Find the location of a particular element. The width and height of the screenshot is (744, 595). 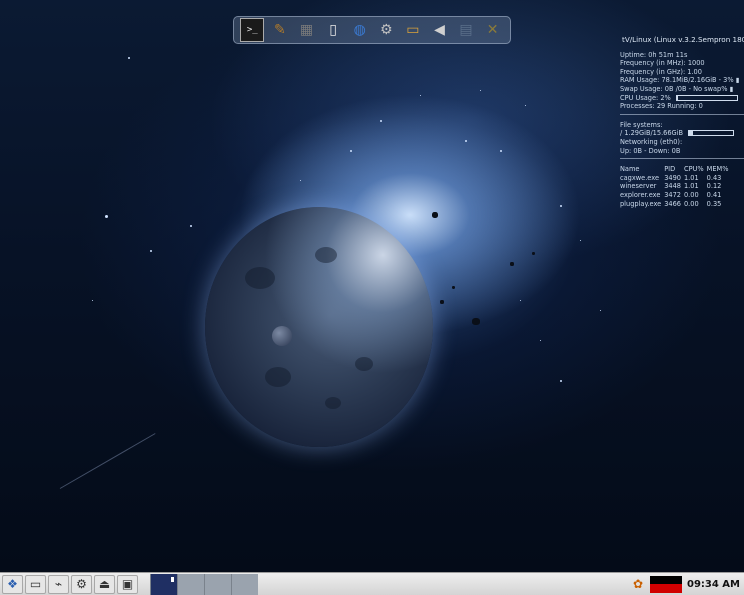

text-editor-icon: ✎ is located at coordinates (280, 30).